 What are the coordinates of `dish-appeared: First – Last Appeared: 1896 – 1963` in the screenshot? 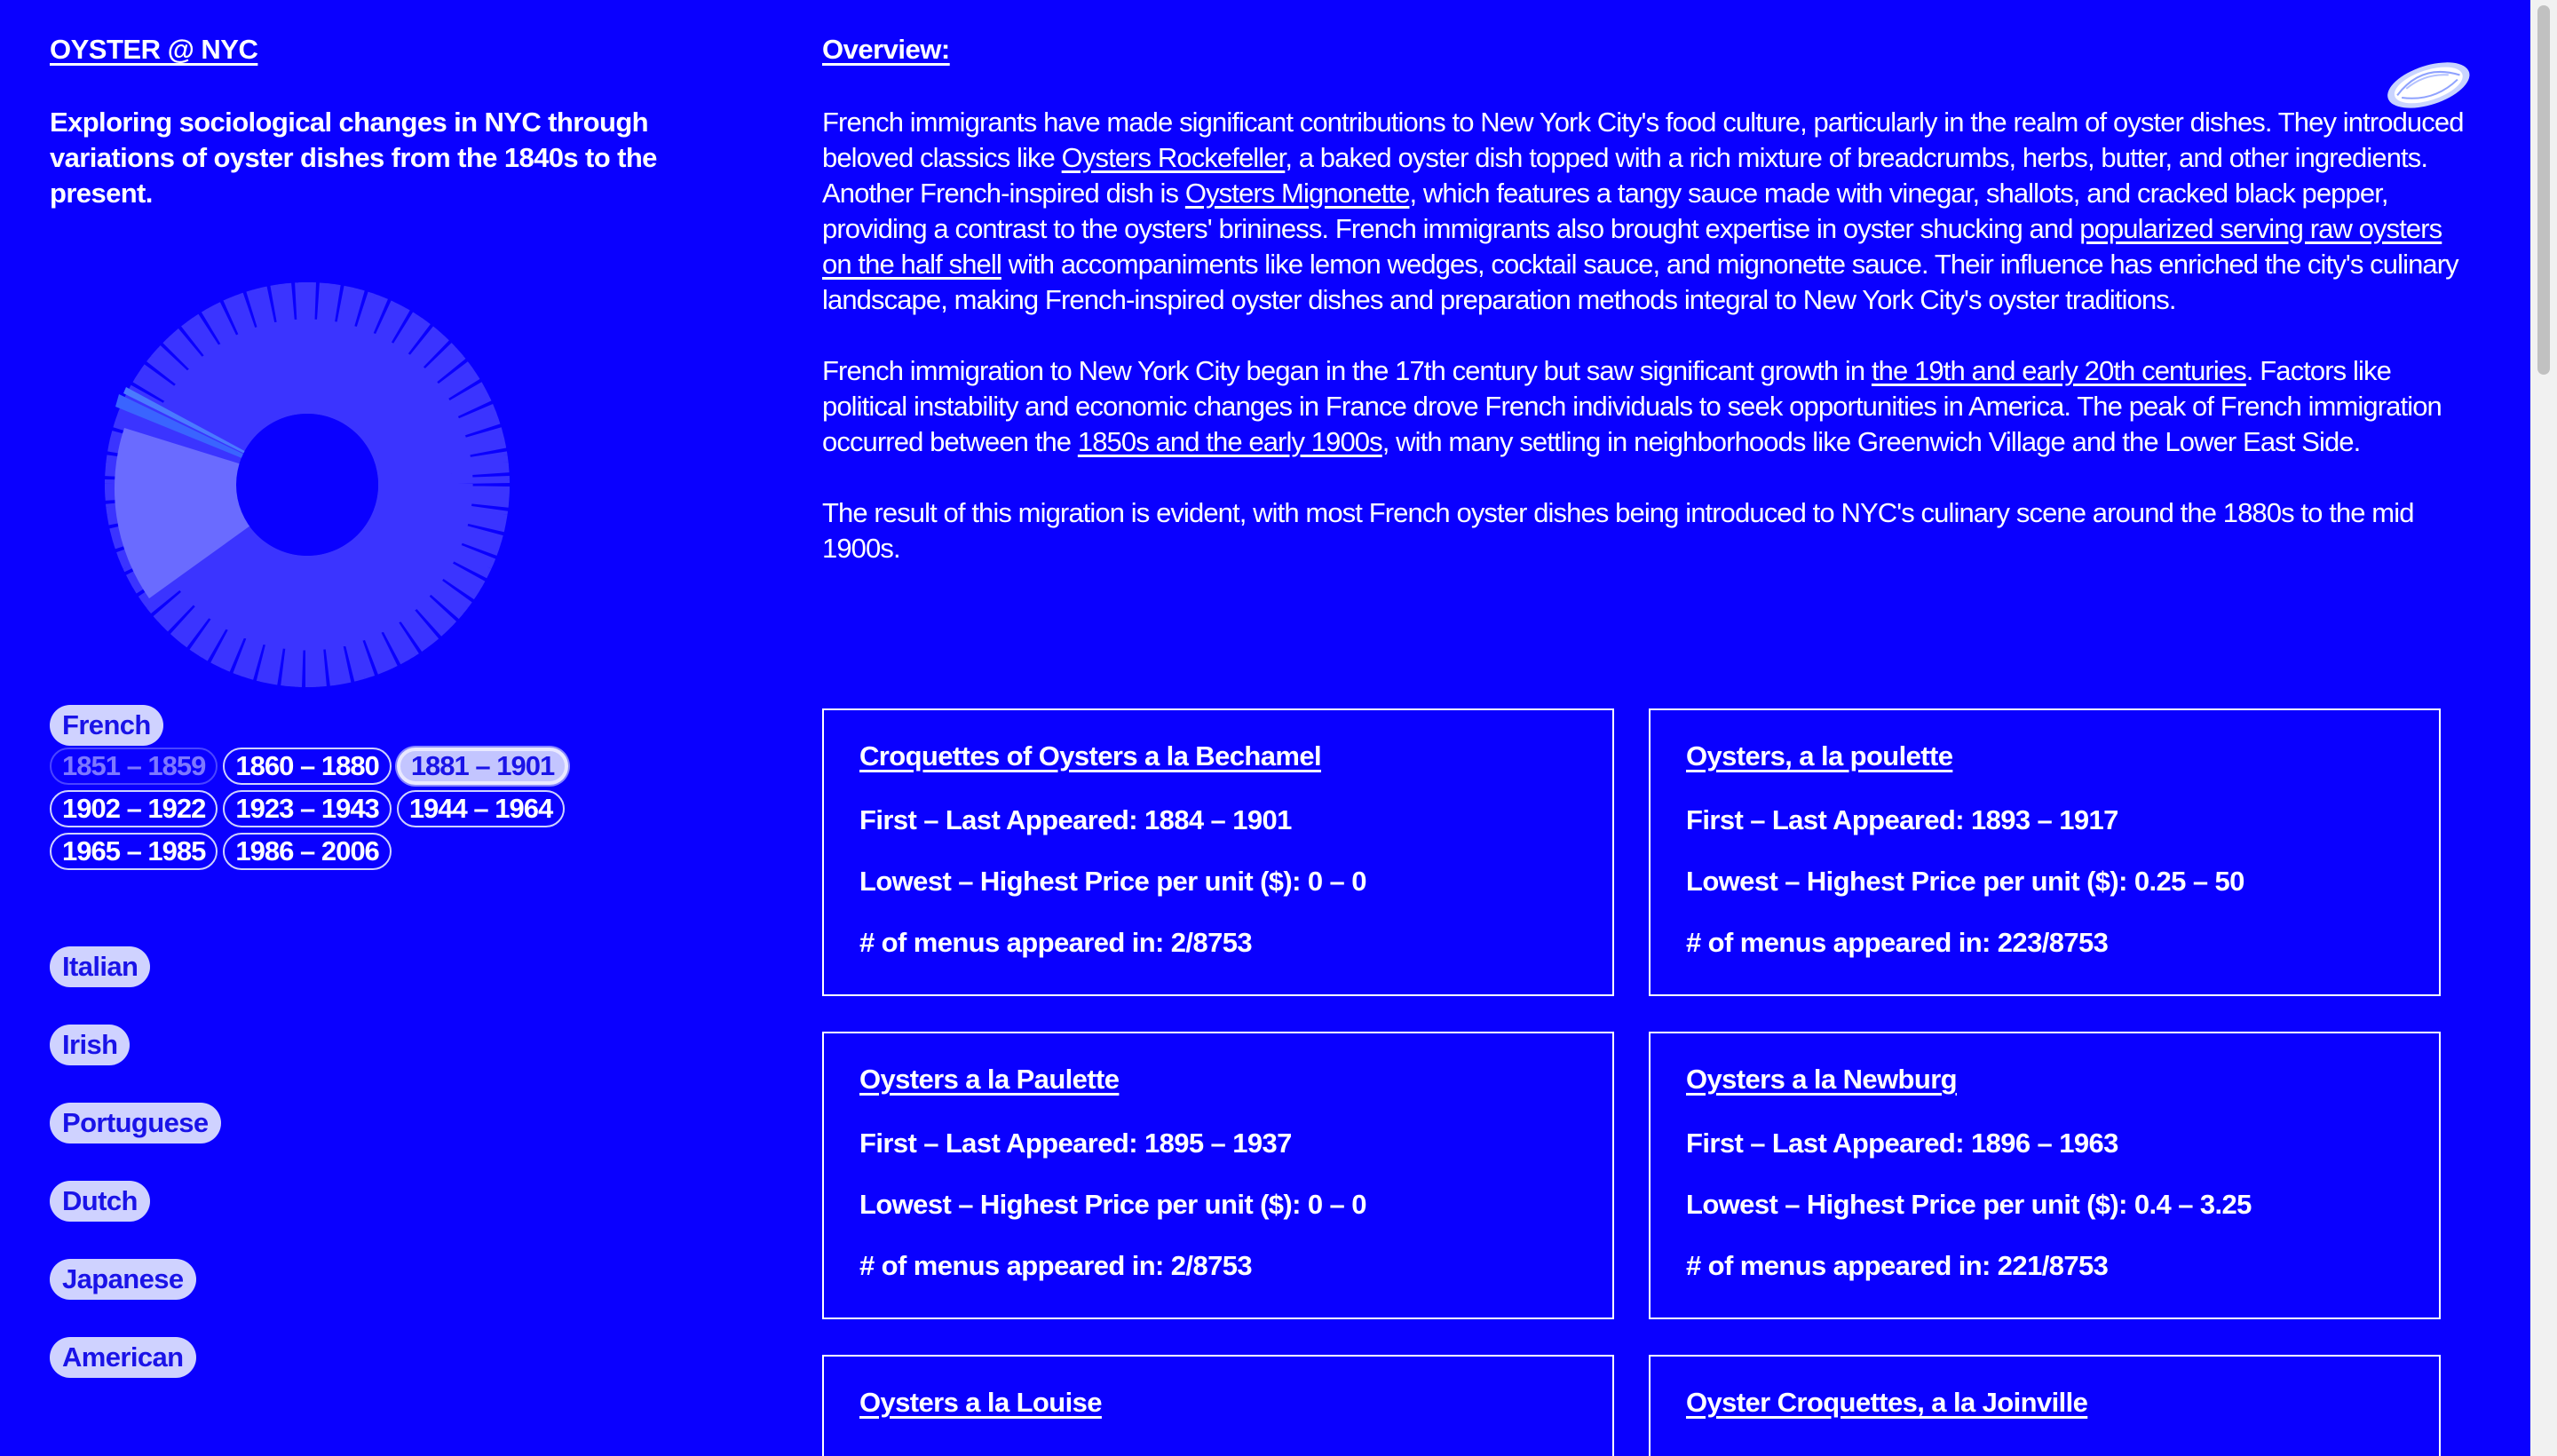 It's located at (1902, 1143).